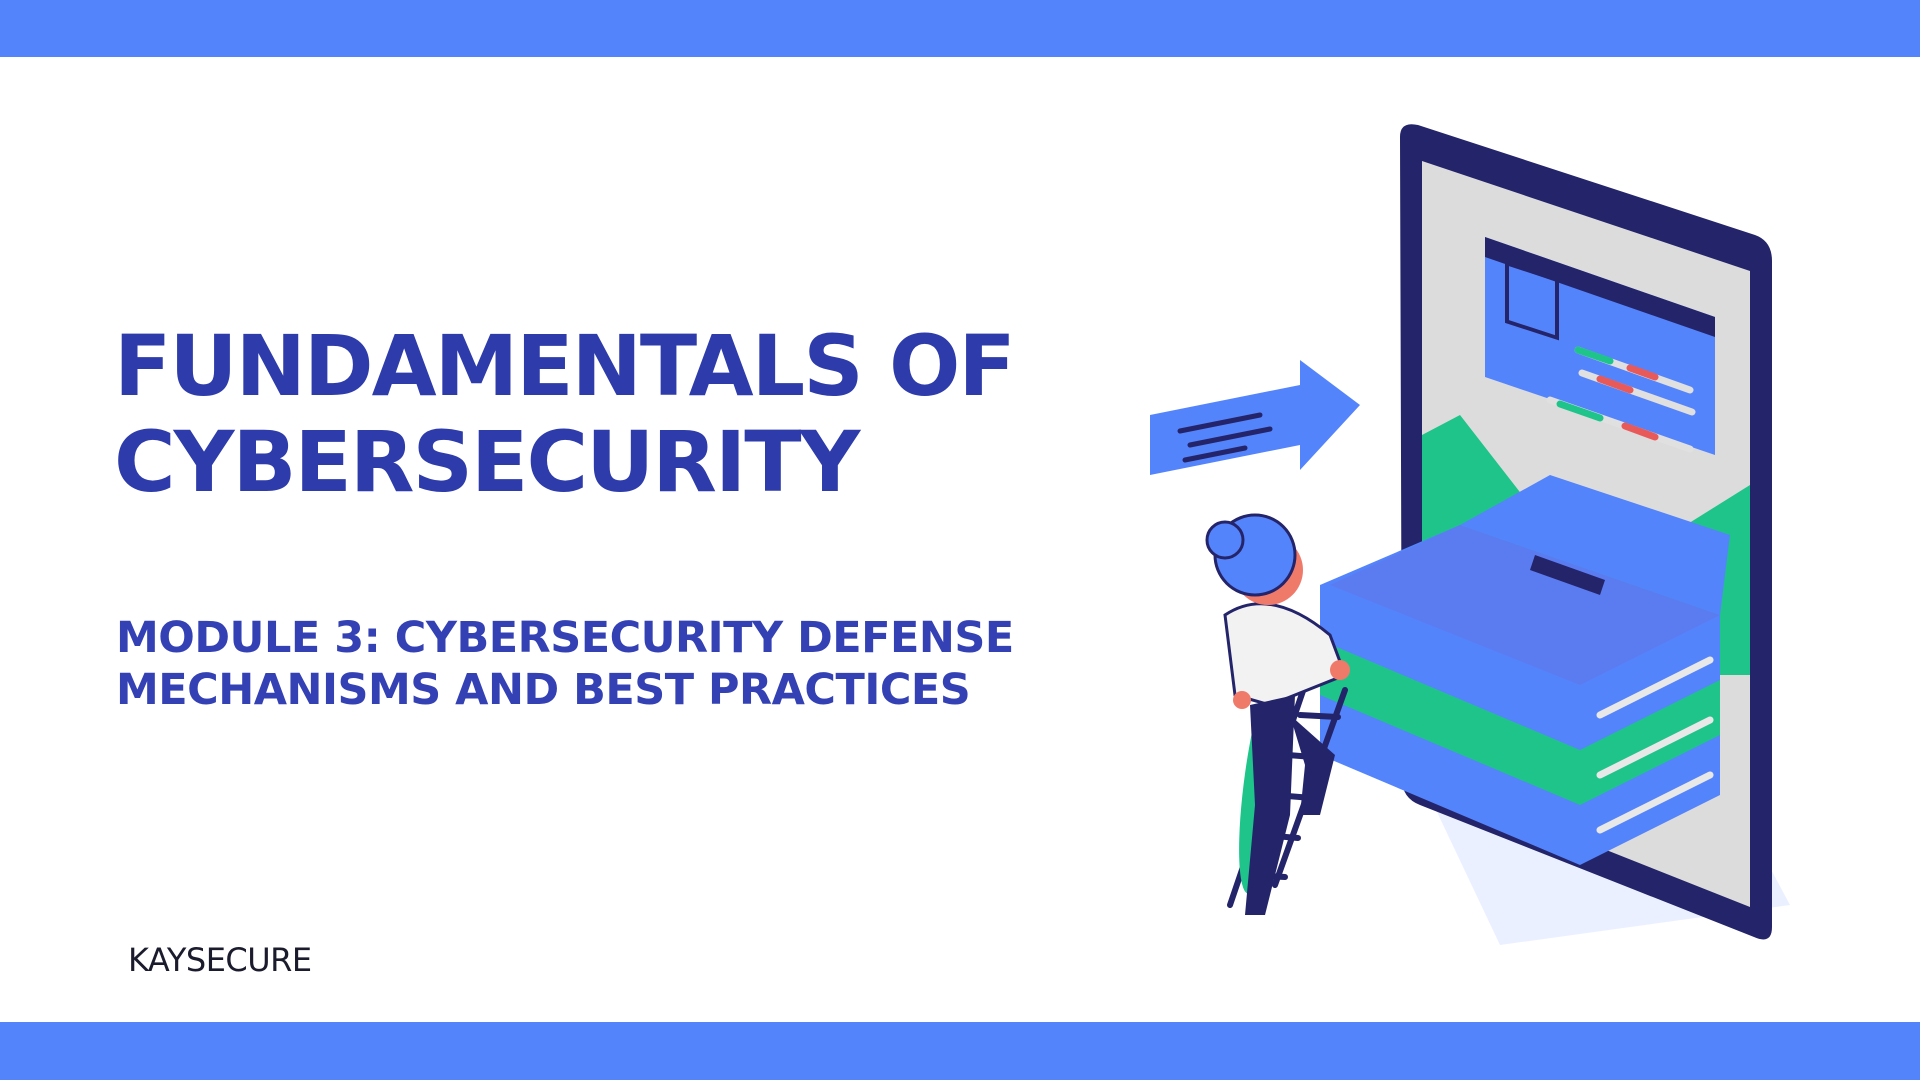 This screenshot has width=1920, height=1080. What do you see at coordinates (487, 462) in the screenshot?
I see `title-line-2: CYBERSECURITY` at bounding box center [487, 462].